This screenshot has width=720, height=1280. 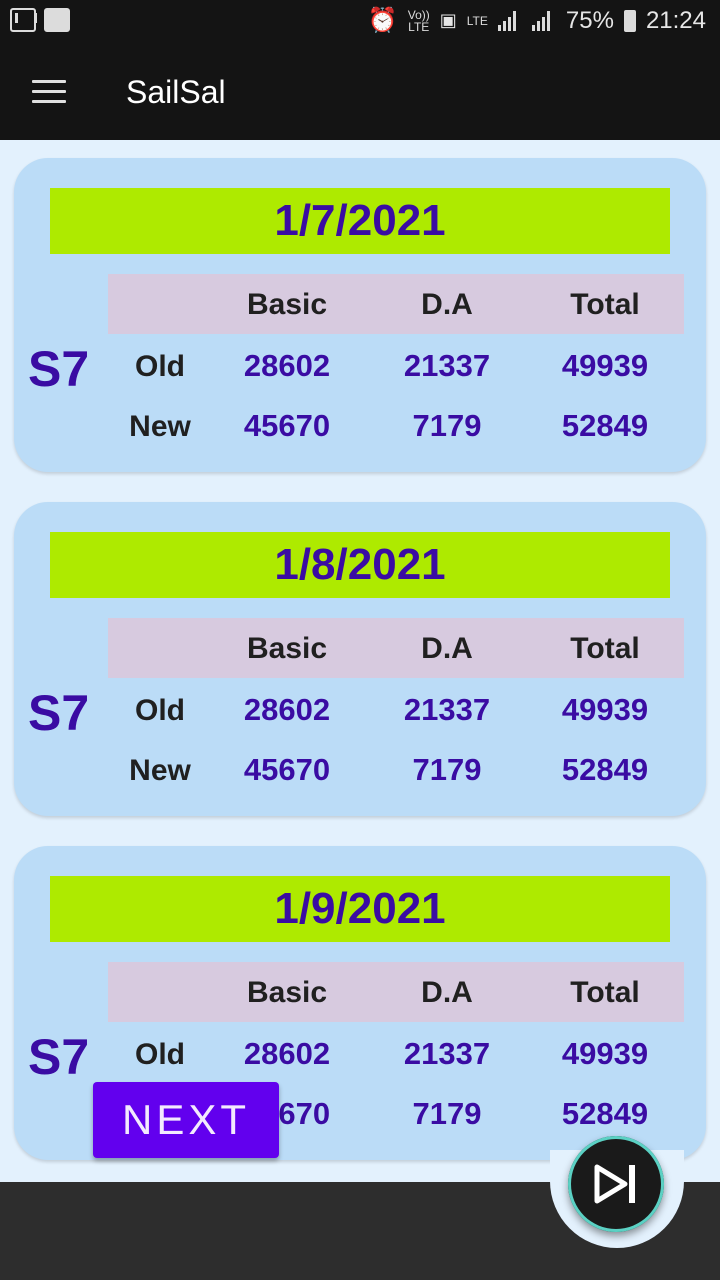 What do you see at coordinates (448, 20) in the screenshot?
I see `sim-icon: ▣` at bounding box center [448, 20].